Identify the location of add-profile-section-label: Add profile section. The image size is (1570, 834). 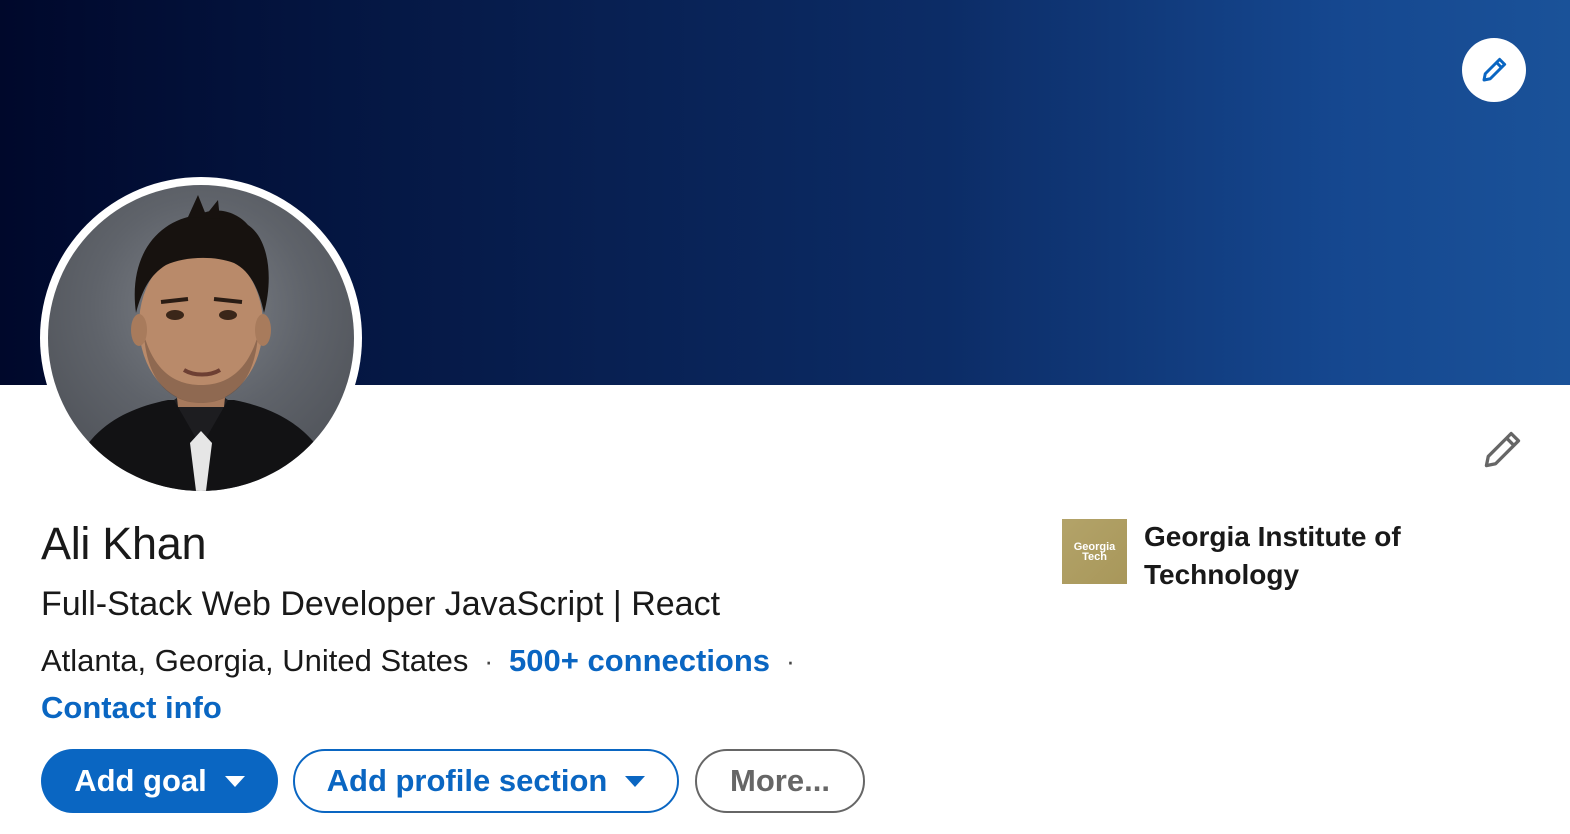
(467, 780).